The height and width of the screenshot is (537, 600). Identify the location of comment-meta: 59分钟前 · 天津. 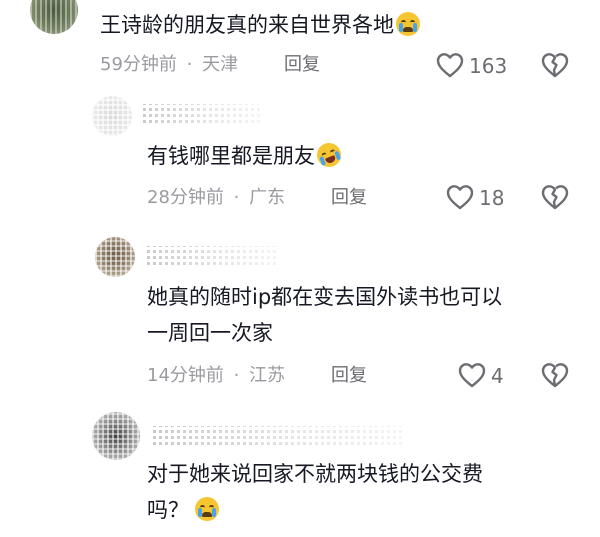
(169, 65).